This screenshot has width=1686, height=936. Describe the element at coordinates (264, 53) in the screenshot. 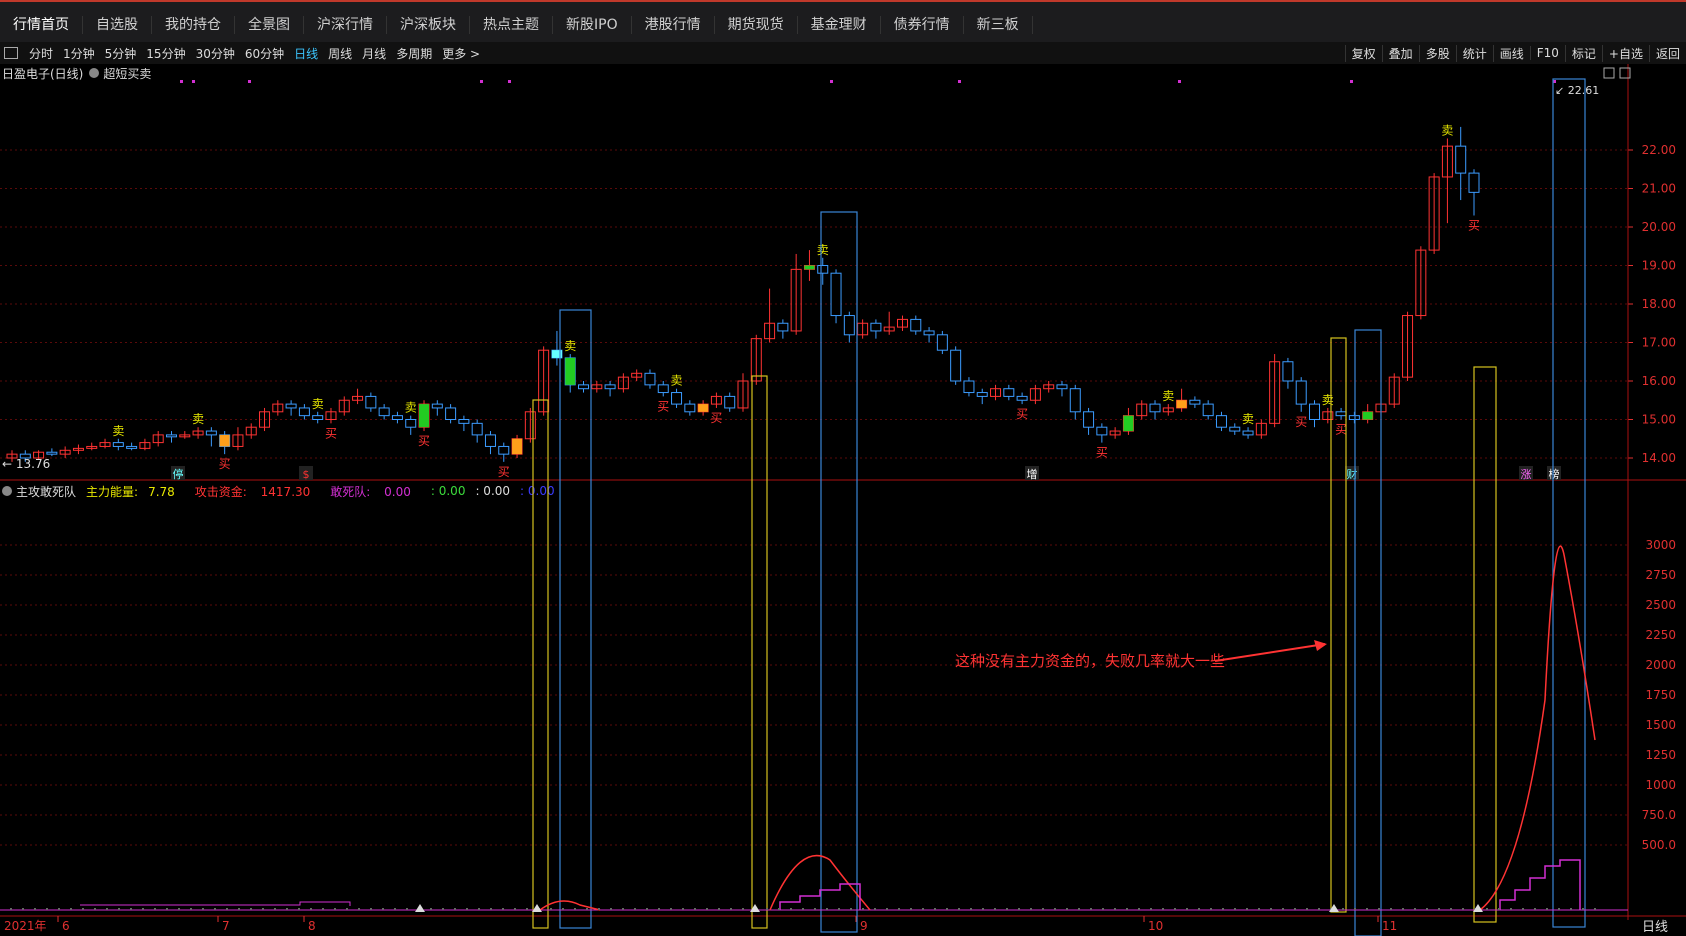

I see `period-5: 60分钟` at that location.